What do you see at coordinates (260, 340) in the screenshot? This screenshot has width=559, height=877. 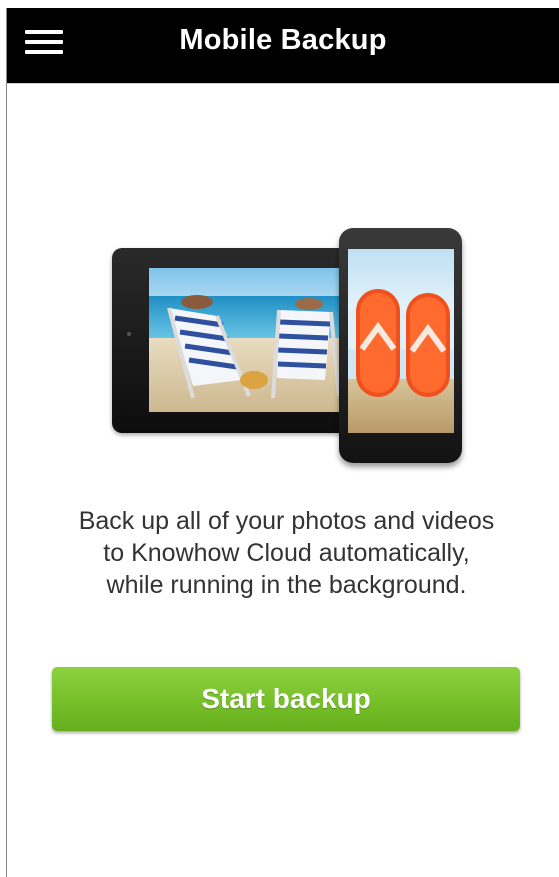 I see `beach-chairs-photo` at bounding box center [260, 340].